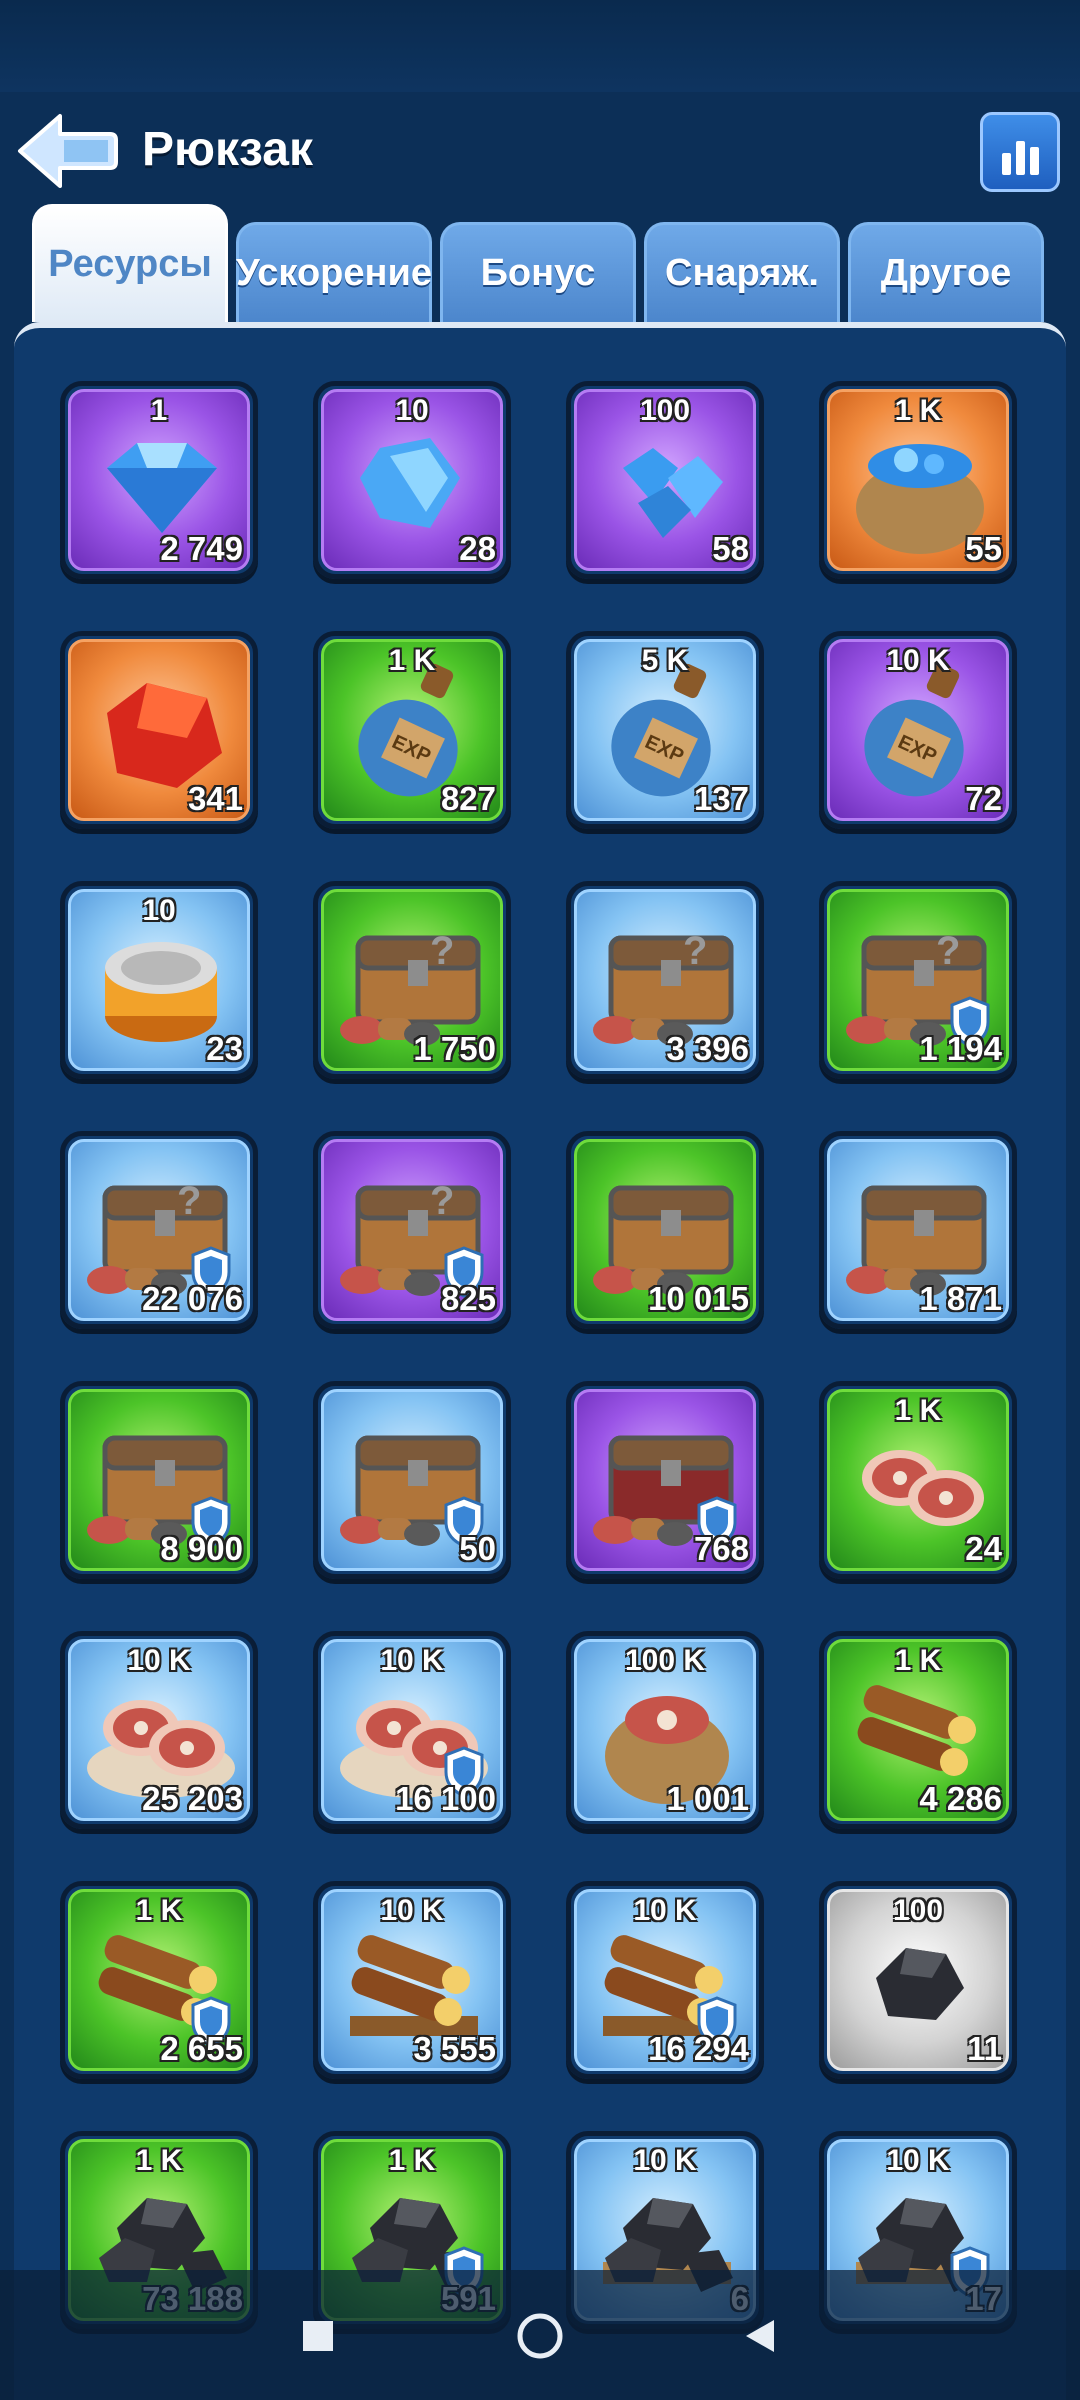 Image resolution: width=1080 pixels, height=2400 pixels. Describe the element at coordinates (192, 1798) in the screenshot. I see `item-count: 25 203` at that location.